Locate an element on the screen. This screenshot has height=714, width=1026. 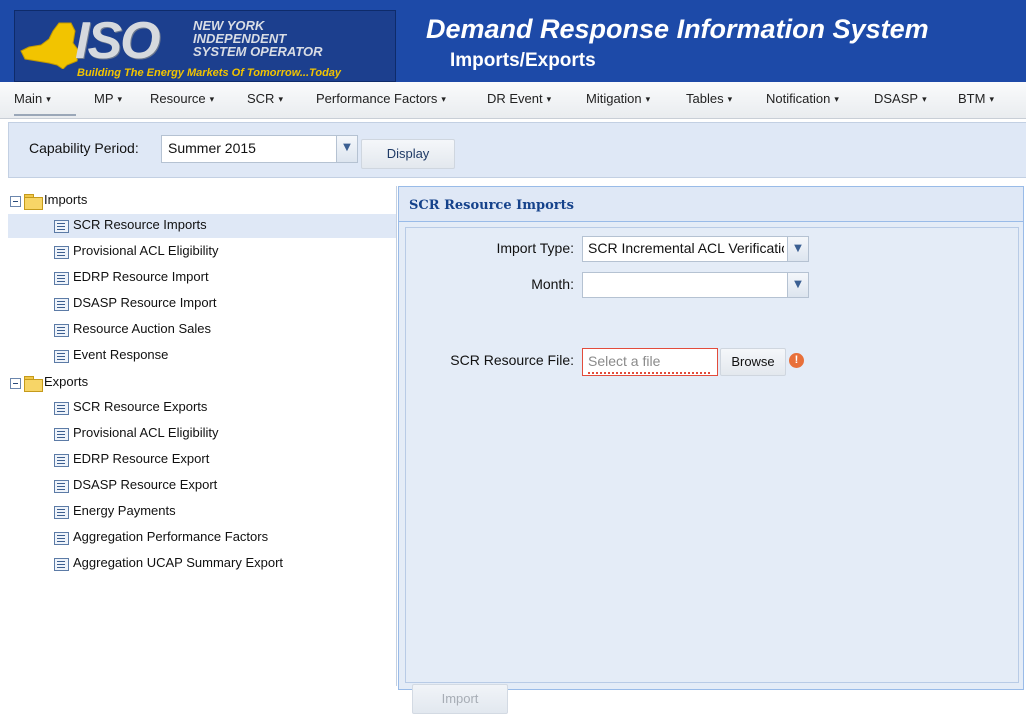
new-york-state-icon is located at coordinates (50, 45).